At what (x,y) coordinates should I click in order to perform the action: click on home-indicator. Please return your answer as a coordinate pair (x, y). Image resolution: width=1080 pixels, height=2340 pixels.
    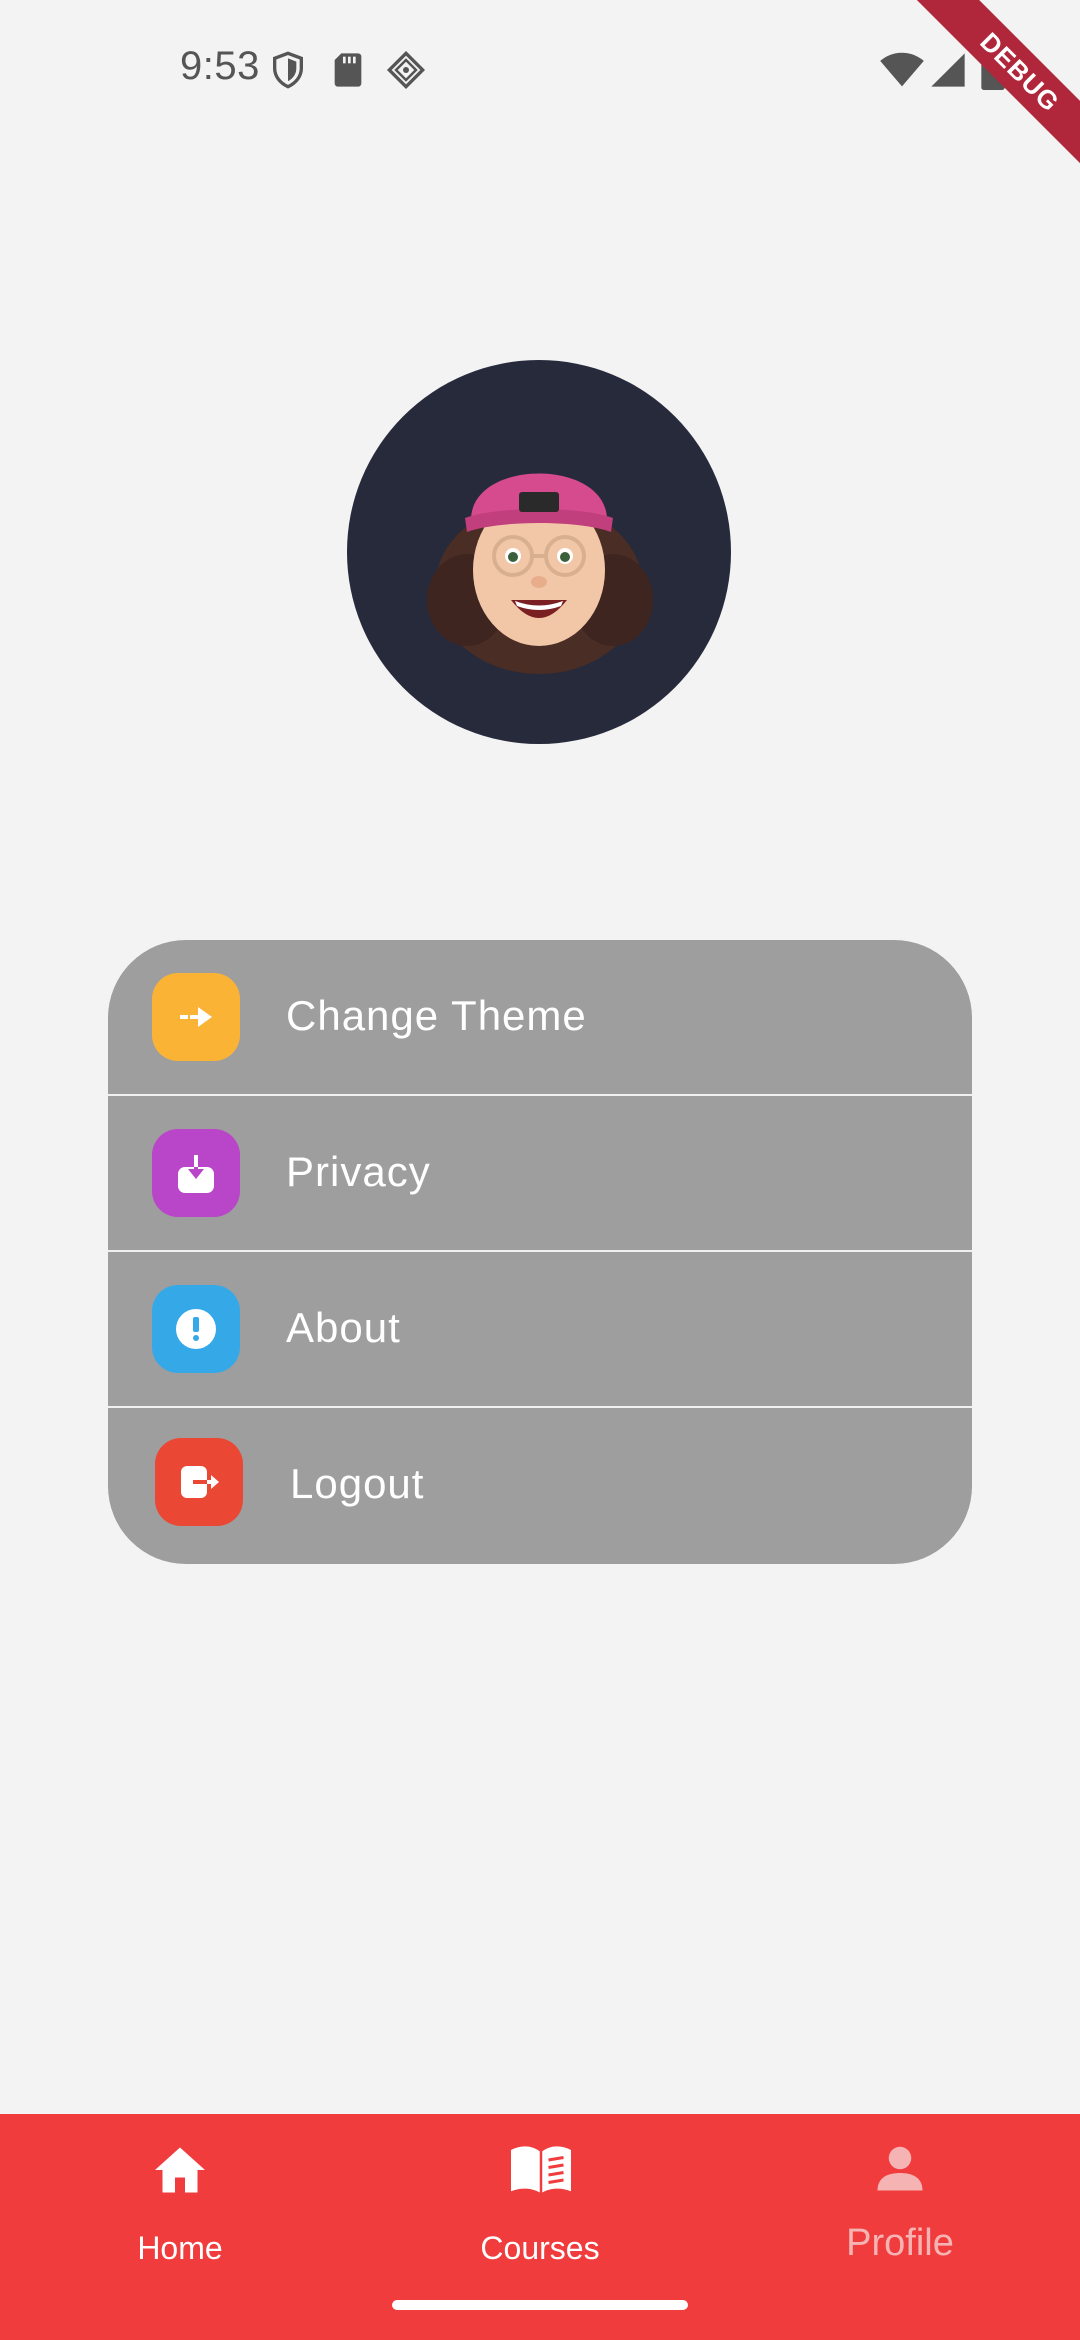
    Looking at the image, I should click on (540, 2305).